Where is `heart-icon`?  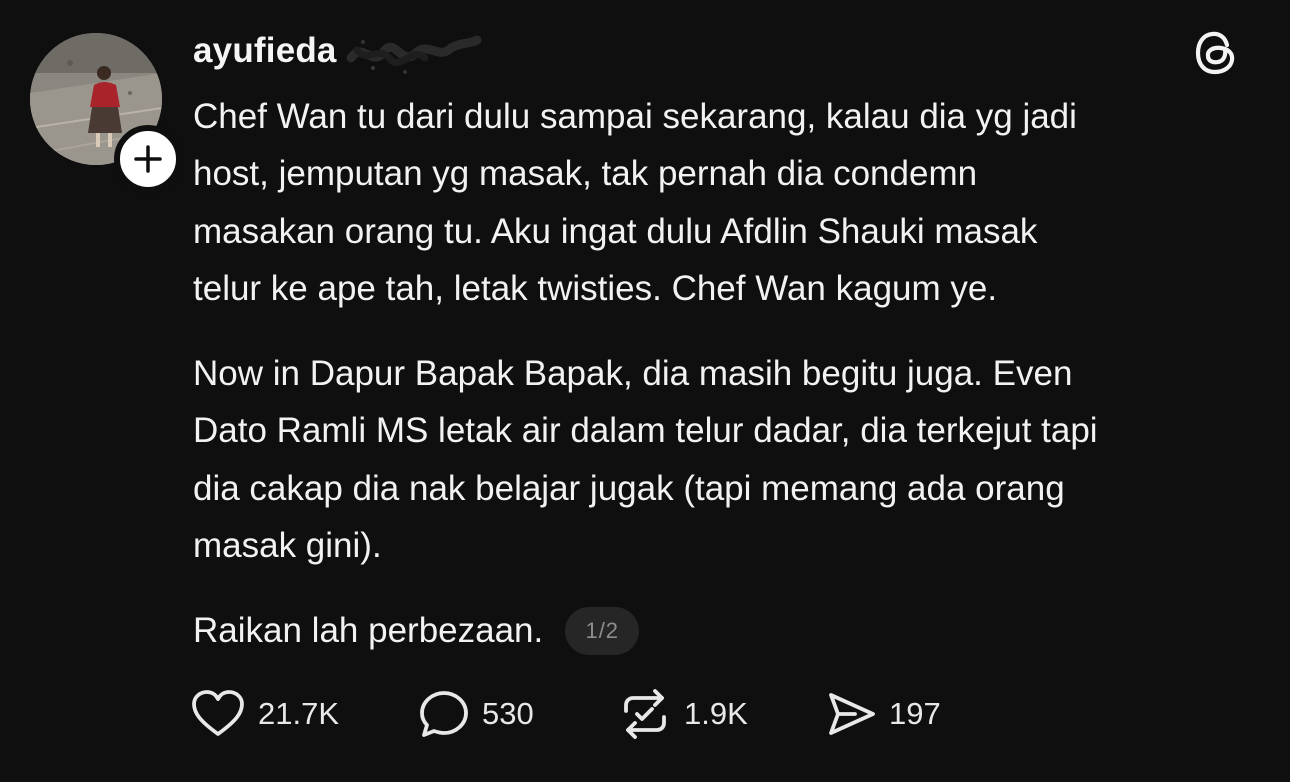 heart-icon is located at coordinates (218, 713).